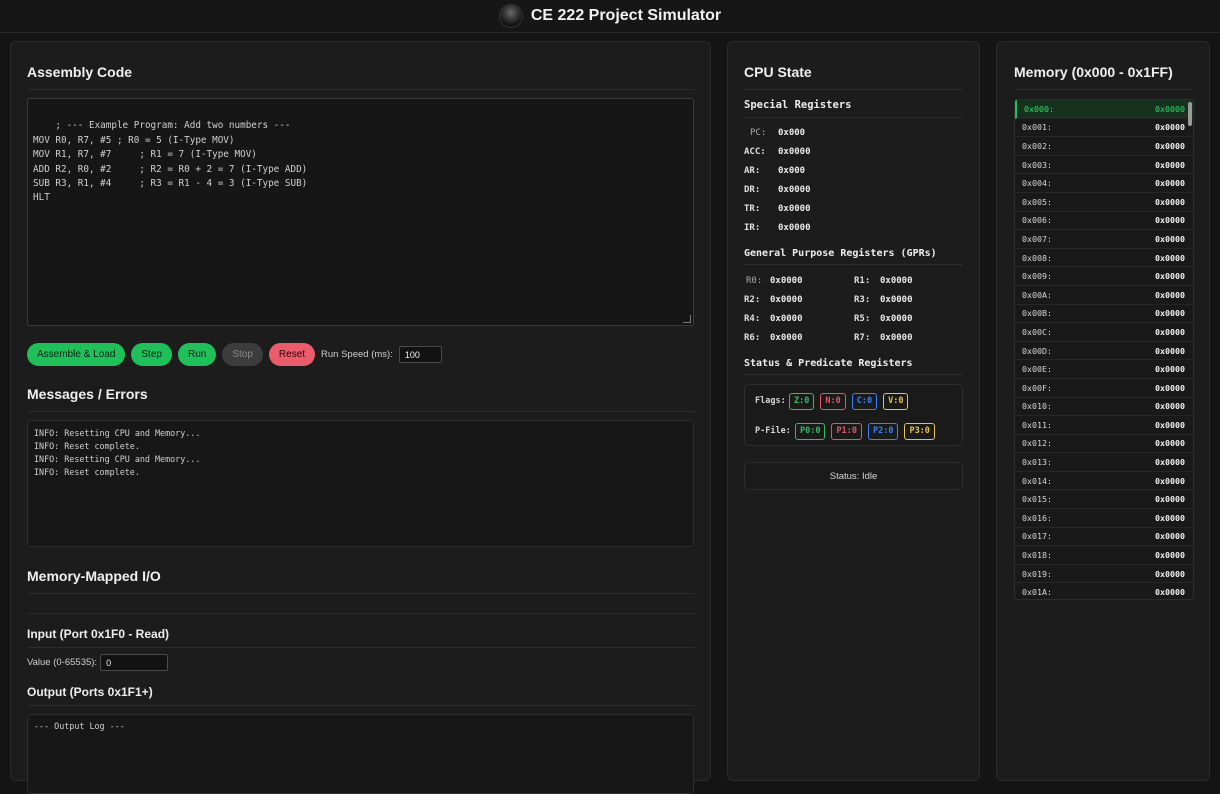 Image resolution: width=1220 pixels, height=794 pixels. Describe the element at coordinates (1104, 295) in the screenshot. I see `memory-row: 0x00A: 0x0000` at that location.